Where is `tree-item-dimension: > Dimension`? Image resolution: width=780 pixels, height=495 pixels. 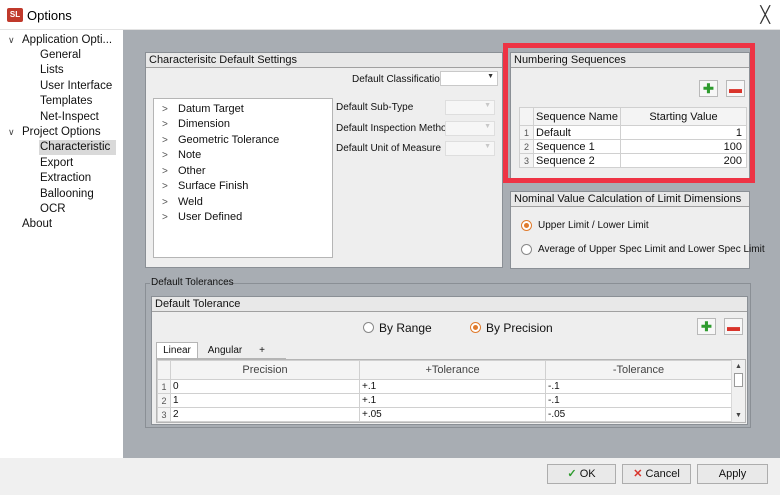 tree-item-dimension: > Dimension is located at coordinates (196, 124).